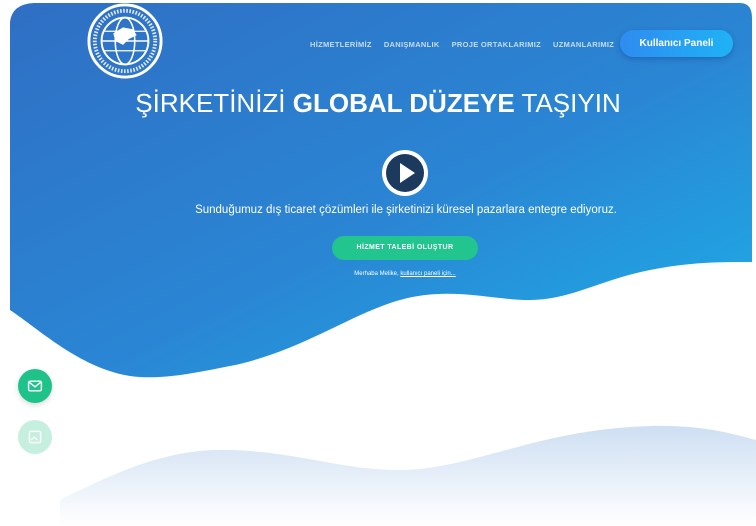  Describe the element at coordinates (403, 103) in the screenshot. I see `headline-bold: GLOBAL DÜZEYE` at that location.